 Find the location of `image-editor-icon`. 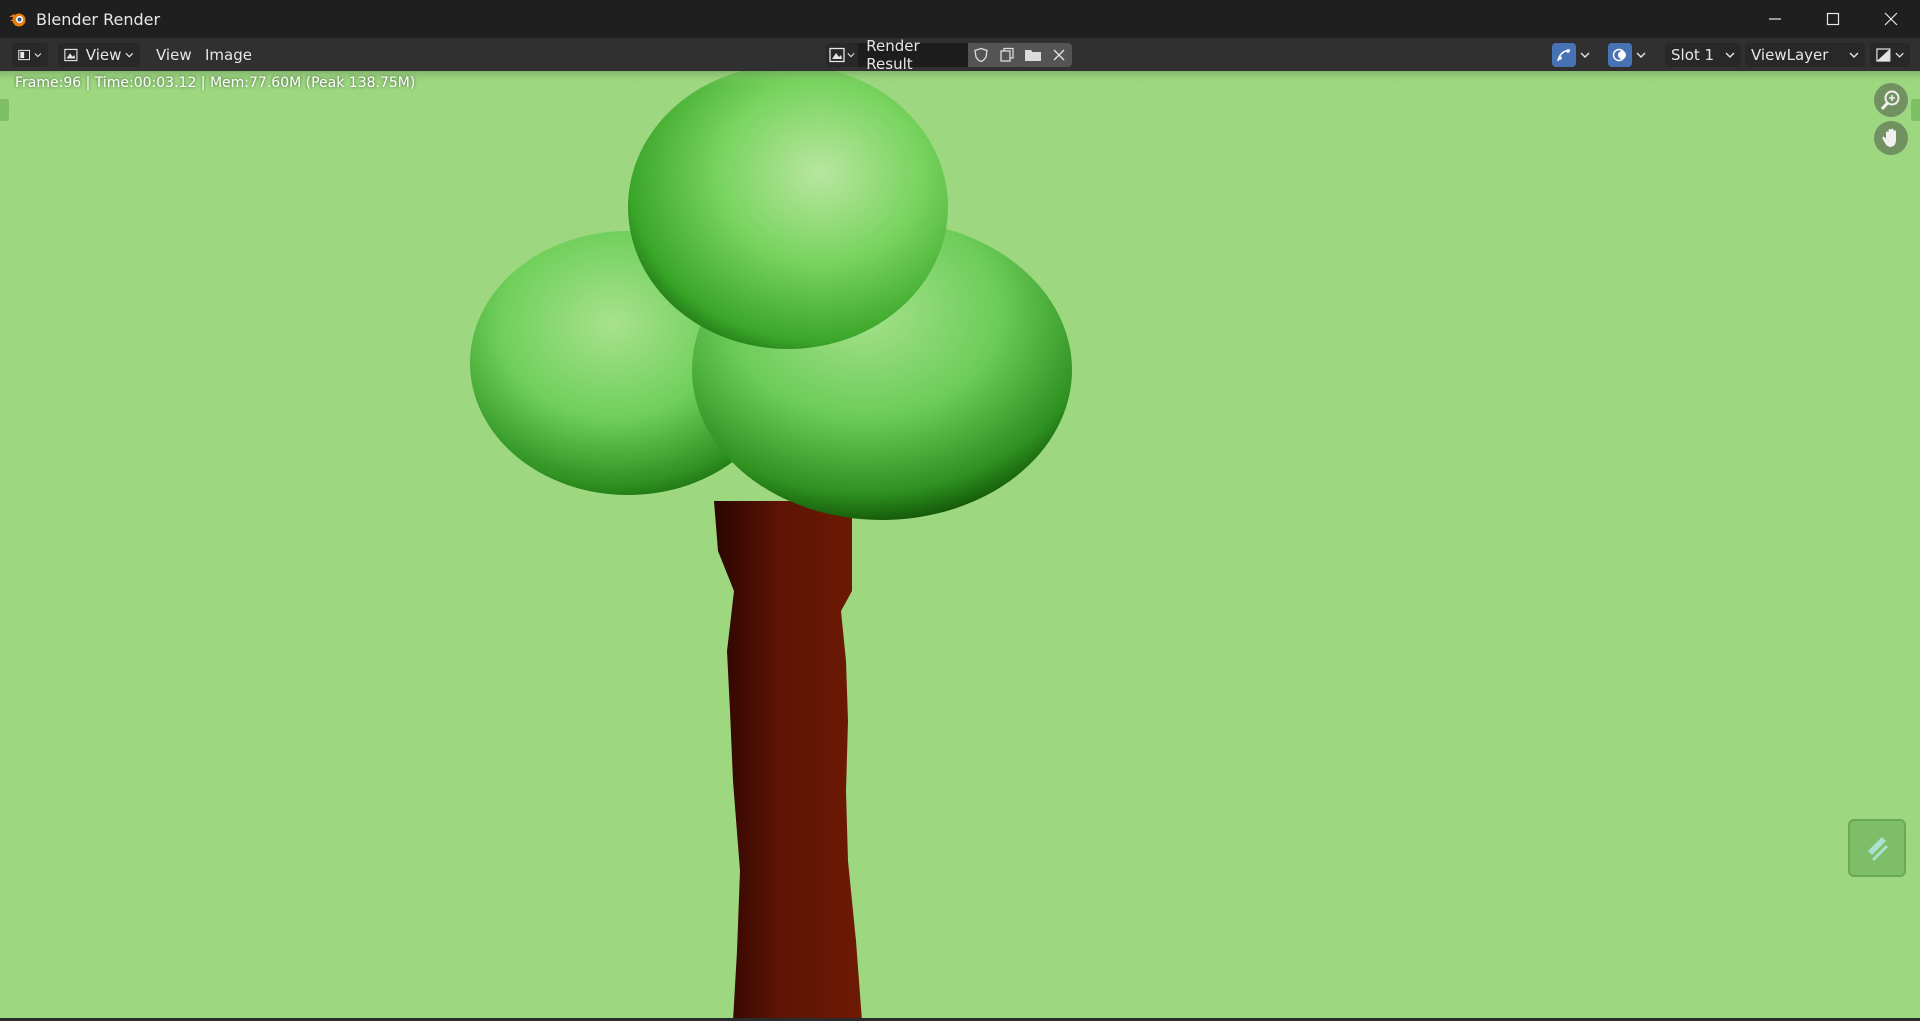

image-editor-icon is located at coordinates (24, 55).